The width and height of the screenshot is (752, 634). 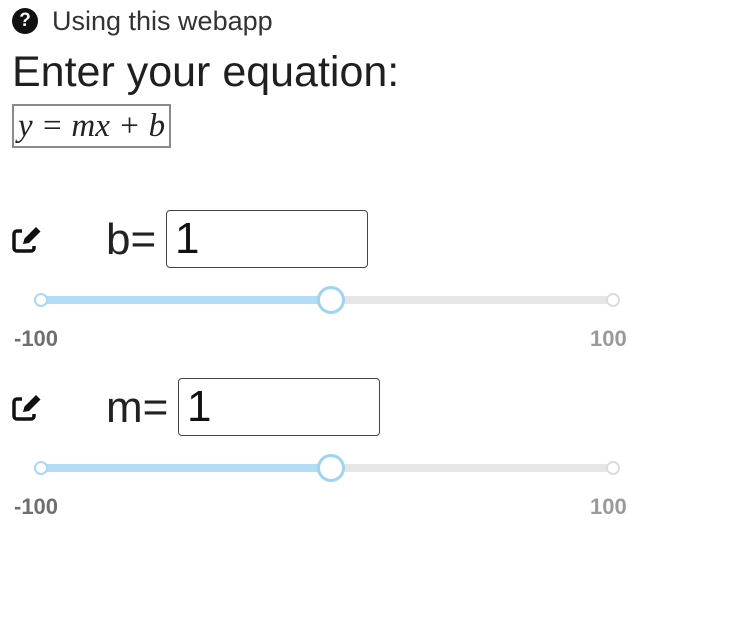 I want to click on page-title: Enter your equation:, so click(x=206, y=72).